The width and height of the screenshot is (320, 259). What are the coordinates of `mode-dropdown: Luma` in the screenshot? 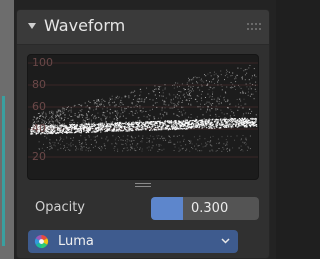 It's located at (133, 241).